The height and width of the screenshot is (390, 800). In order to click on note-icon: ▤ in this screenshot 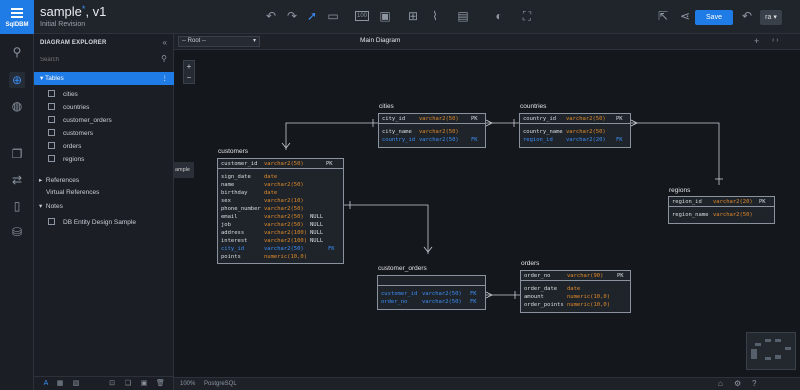, I will do `click(463, 16)`.